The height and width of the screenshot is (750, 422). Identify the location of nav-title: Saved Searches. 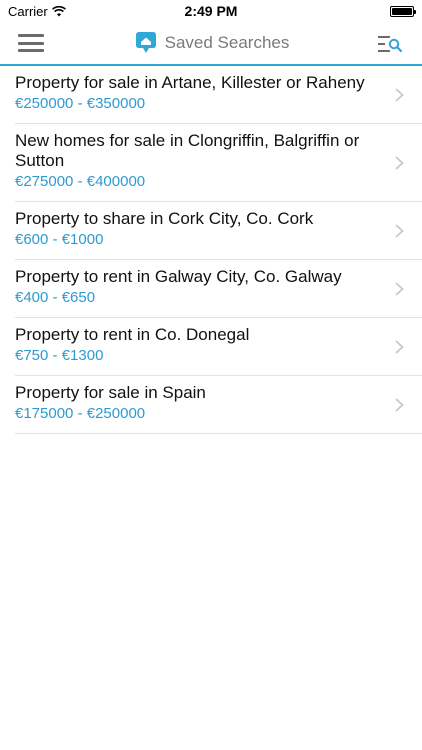
(211, 43).